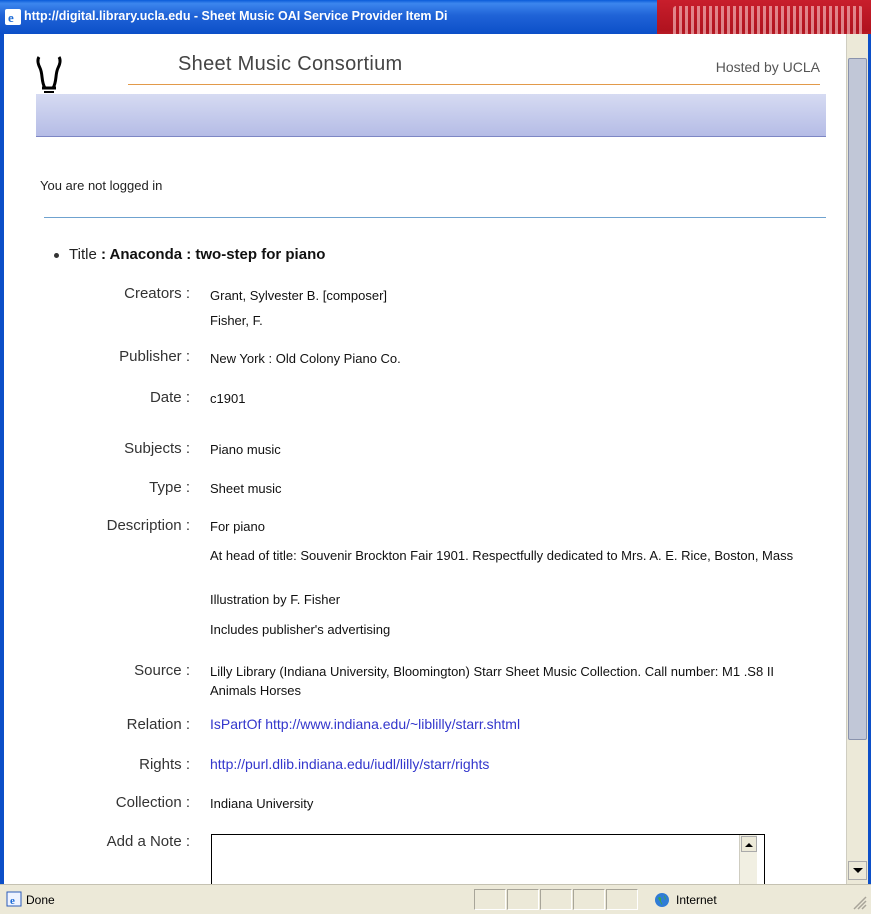 The image size is (871, 914). I want to click on down-arrow-icon, so click(858, 870).